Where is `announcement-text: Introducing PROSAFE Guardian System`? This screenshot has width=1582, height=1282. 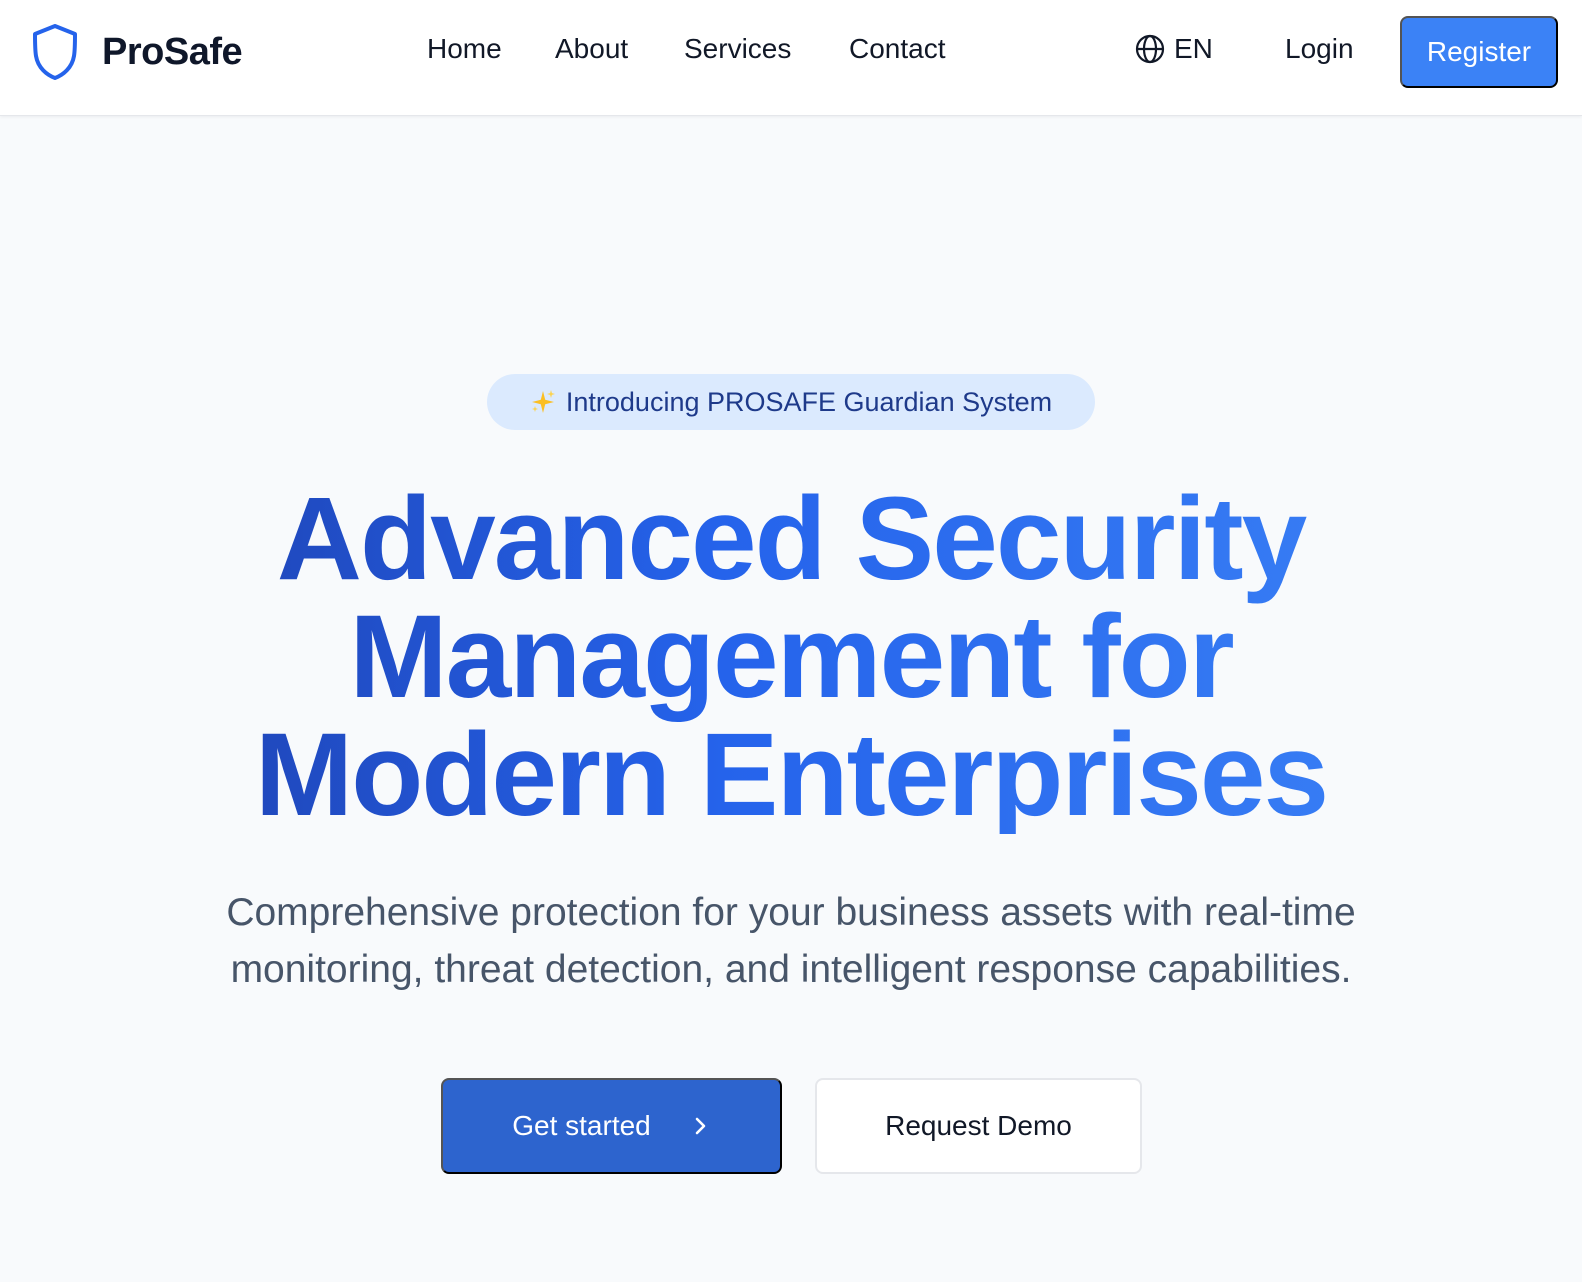
announcement-text: Introducing PROSAFE Guardian System is located at coordinates (809, 401).